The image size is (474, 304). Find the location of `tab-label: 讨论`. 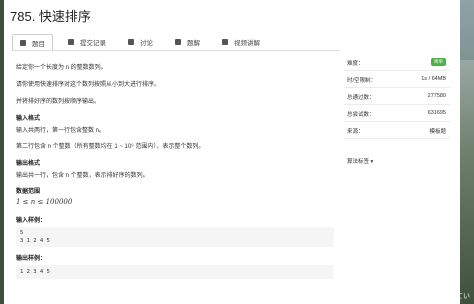

tab-label: 讨论 is located at coordinates (146, 43).